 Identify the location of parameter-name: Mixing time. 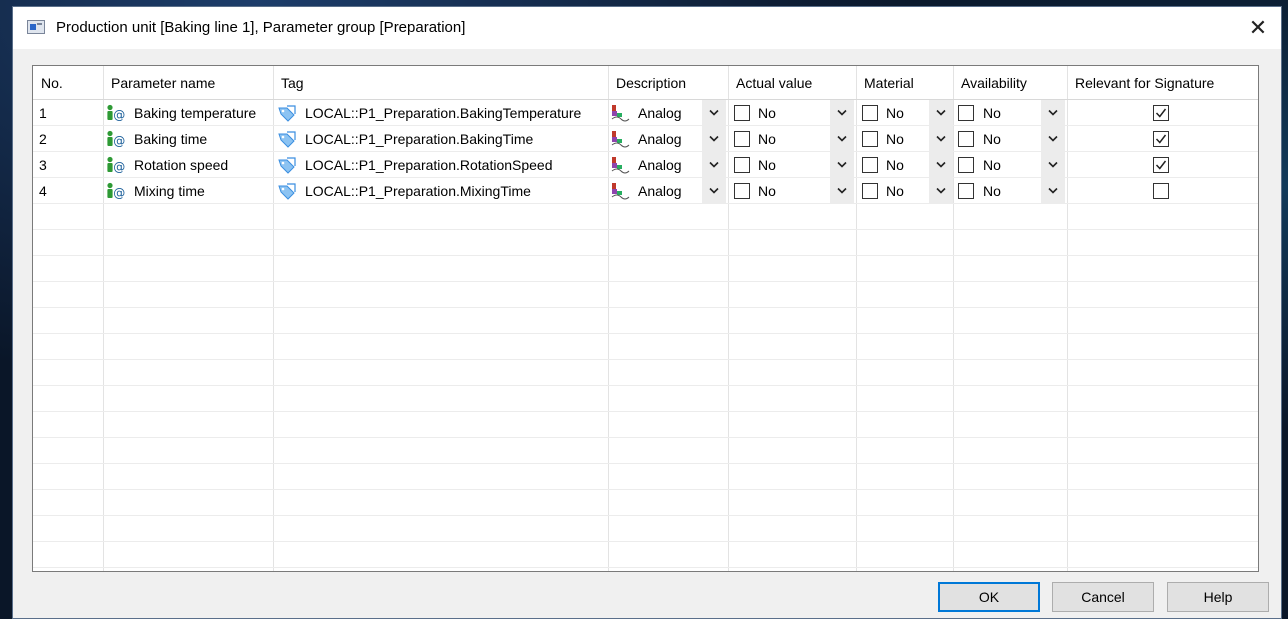
(169, 191).